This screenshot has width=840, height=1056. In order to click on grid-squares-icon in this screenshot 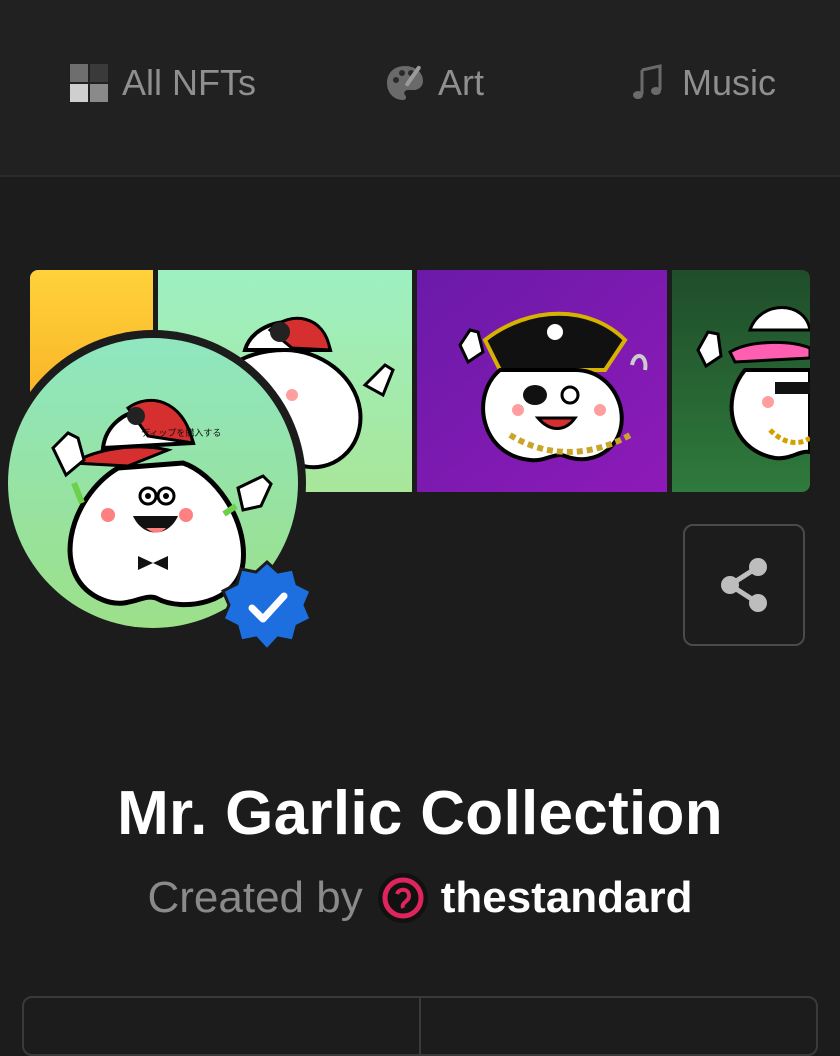, I will do `click(89, 83)`.